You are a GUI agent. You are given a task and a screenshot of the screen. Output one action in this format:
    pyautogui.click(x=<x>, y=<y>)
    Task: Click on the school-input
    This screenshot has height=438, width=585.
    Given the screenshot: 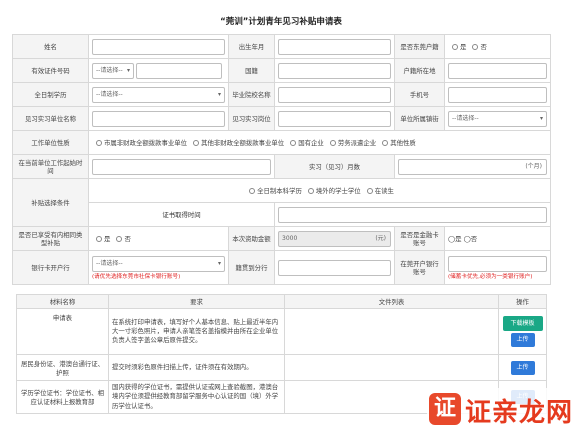 What is the action you would take?
    pyautogui.click(x=334, y=94)
    